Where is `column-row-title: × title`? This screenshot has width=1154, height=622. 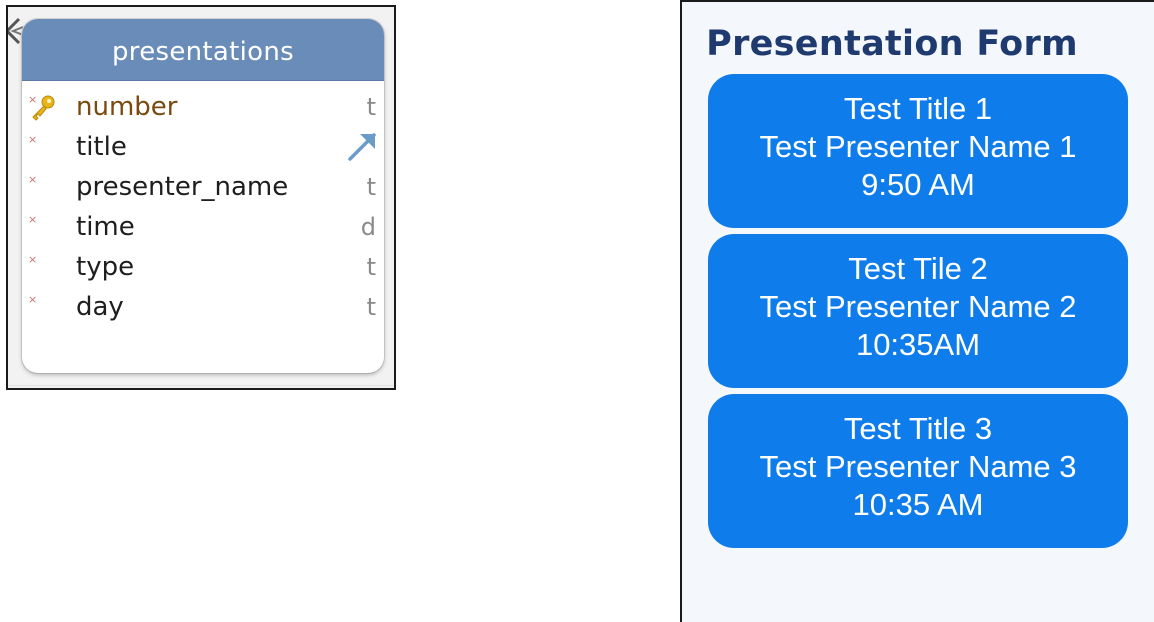
column-row-title: × title is located at coordinates (203, 147).